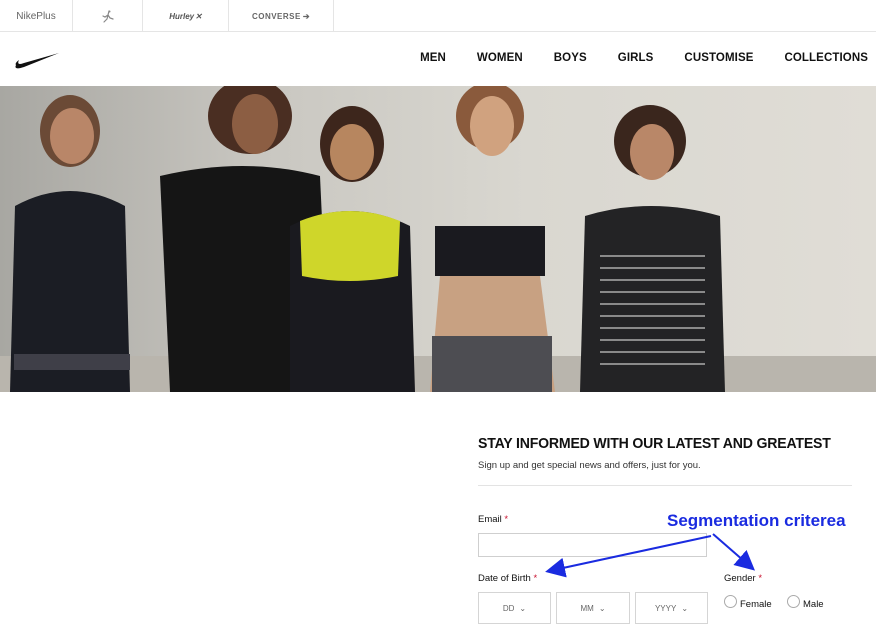 Image resolution: width=876 pixels, height=633 pixels. What do you see at coordinates (813, 604) in the screenshot?
I see `gender-male-label: Male` at bounding box center [813, 604].